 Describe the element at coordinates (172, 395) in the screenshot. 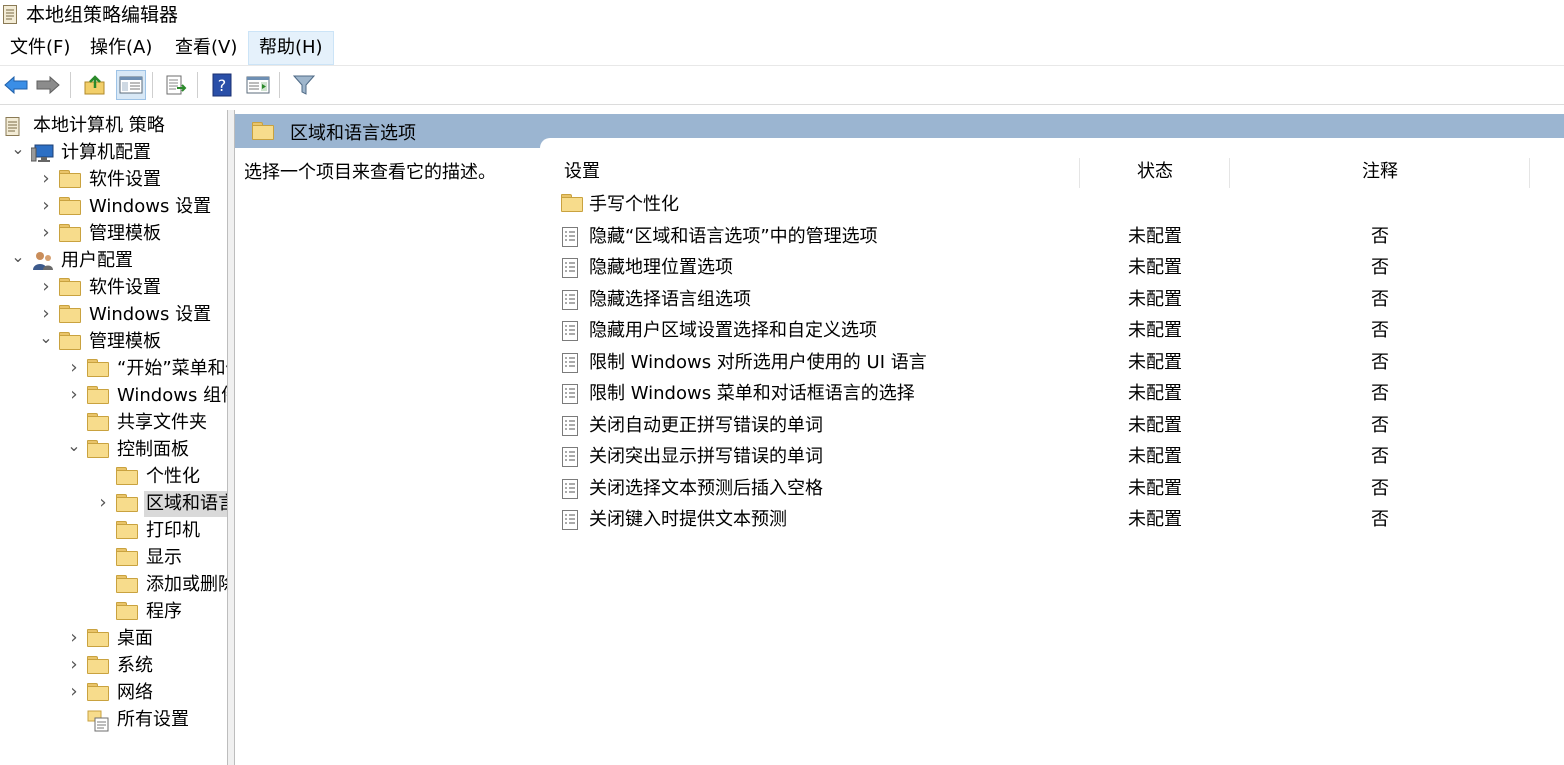

I see `tree-item-label: Windows 组件` at that location.